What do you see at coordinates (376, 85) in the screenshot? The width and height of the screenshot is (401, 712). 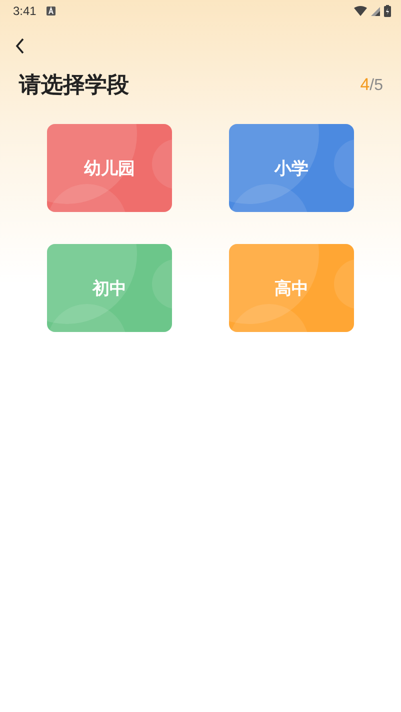 I see `step-total: /5` at bounding box center [376, 85].